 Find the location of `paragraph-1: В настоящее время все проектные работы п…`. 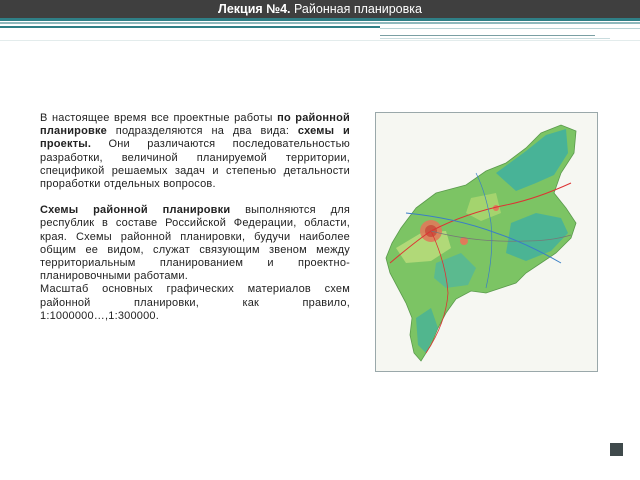

paragraph-1: В настоящее время все проектные работы п… is located at coordinates (195, 151).